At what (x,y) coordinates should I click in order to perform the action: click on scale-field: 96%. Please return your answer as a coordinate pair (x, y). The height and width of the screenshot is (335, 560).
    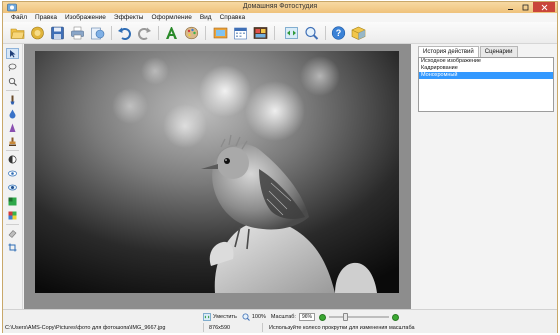
    Looking at the image, I should click on (306, 317).